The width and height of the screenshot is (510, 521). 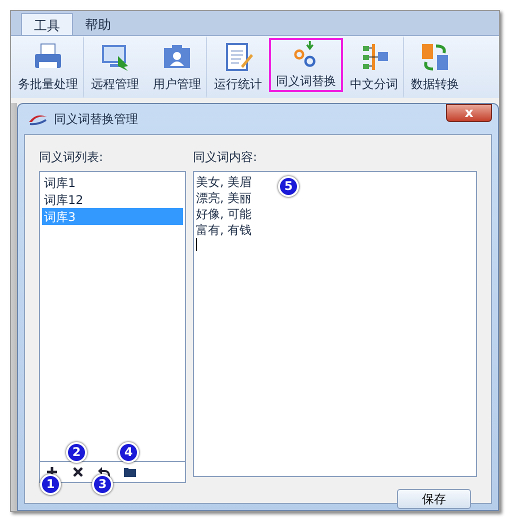 What do you see at coordinates (130, 472) in the screenshot?
I see `folder-icon` at bounding box center [130, 472].